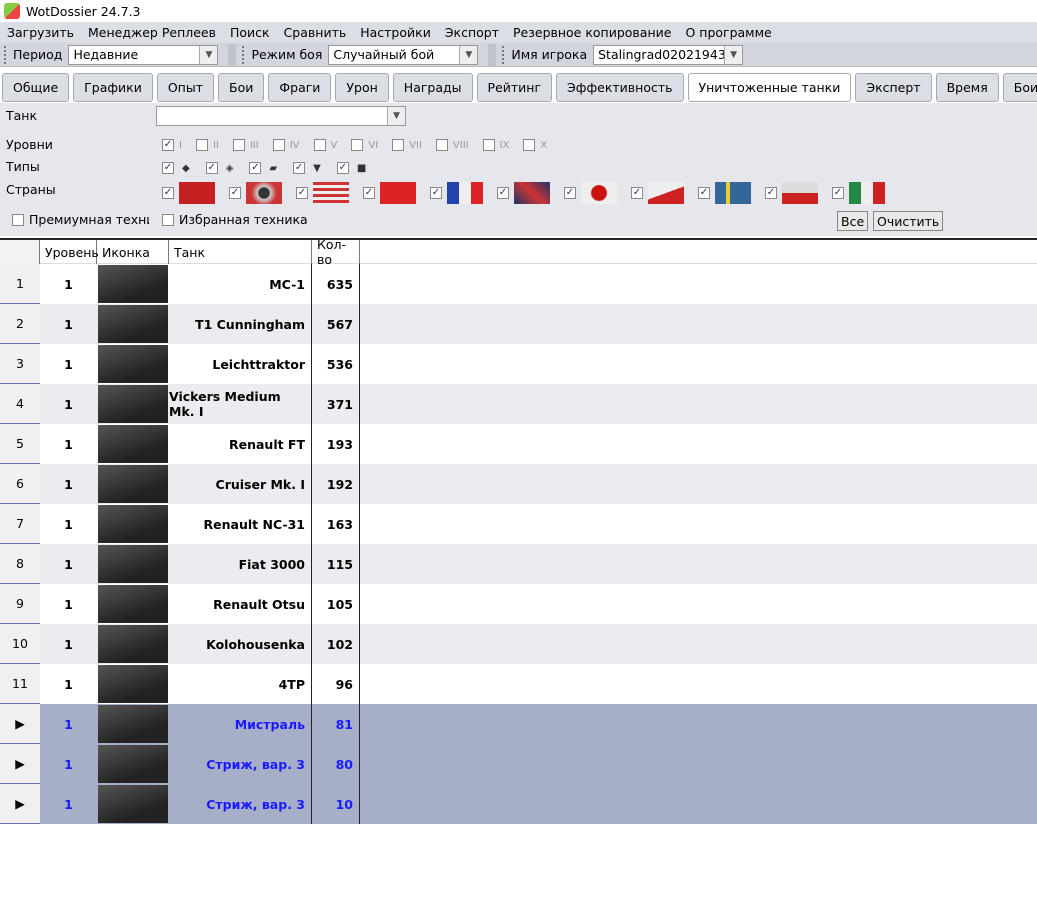 The width and height of the screenshot is (1037, 923). I want to click on tab-1: Графики, so click(113, 87).